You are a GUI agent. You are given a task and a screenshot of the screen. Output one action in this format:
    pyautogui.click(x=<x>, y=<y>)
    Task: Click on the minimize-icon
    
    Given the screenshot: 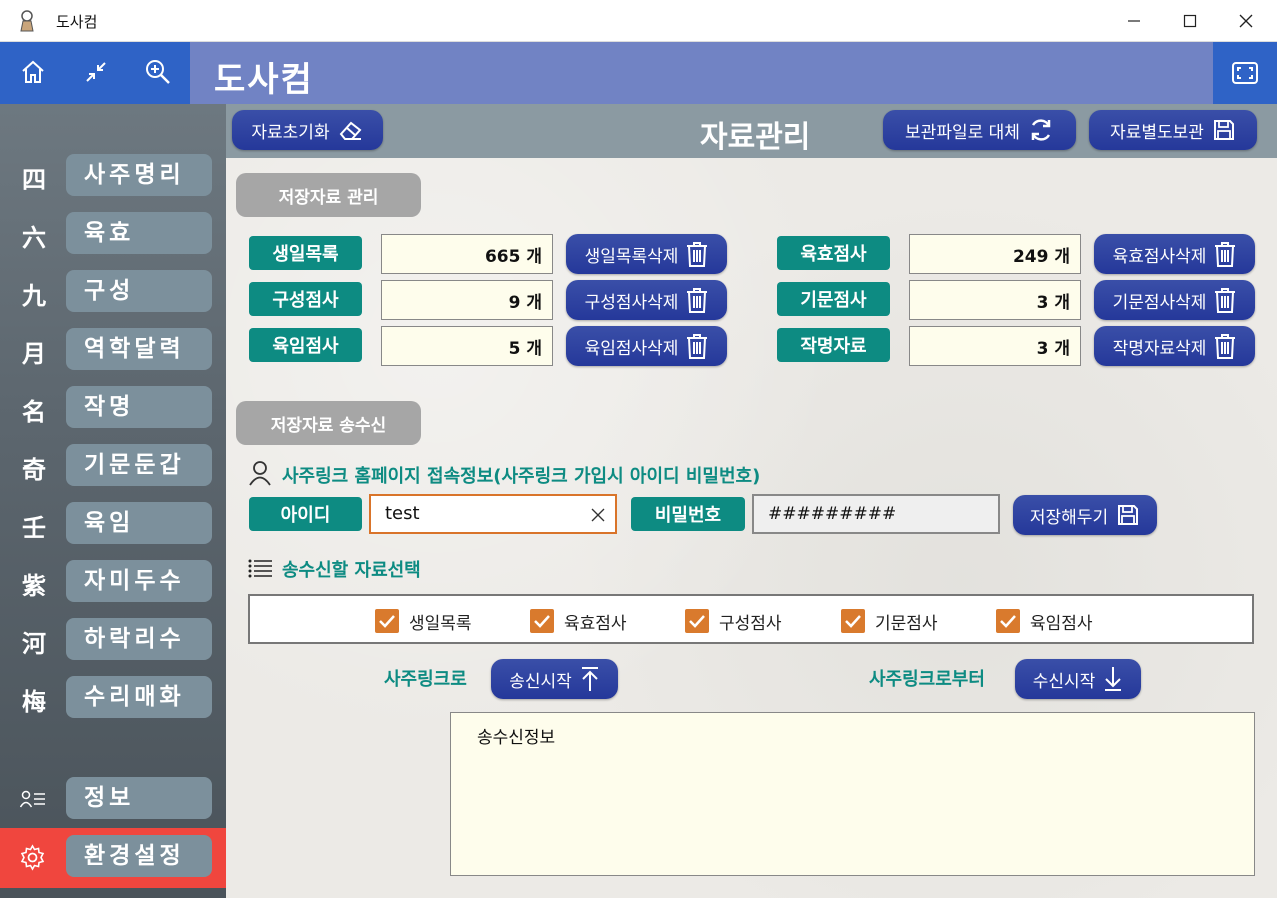 What is the action you would take?
    pyautogui.click(x=1134, y=21)
    